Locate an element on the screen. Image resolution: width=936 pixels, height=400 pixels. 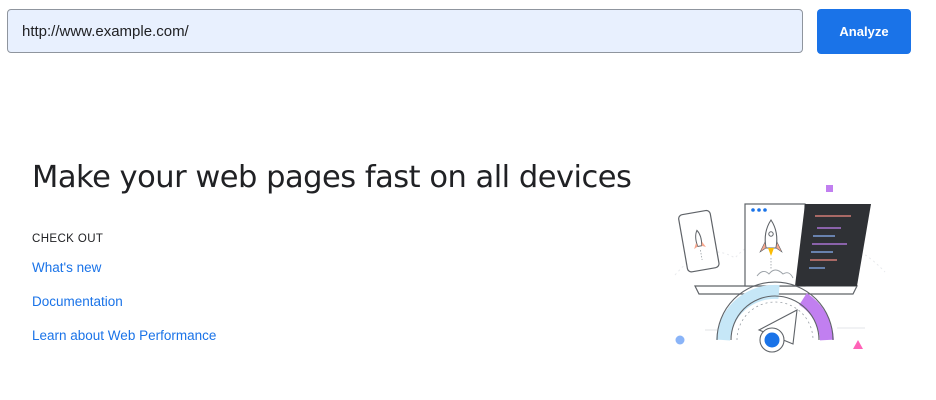
url-input is located at coordinates (405, 31).